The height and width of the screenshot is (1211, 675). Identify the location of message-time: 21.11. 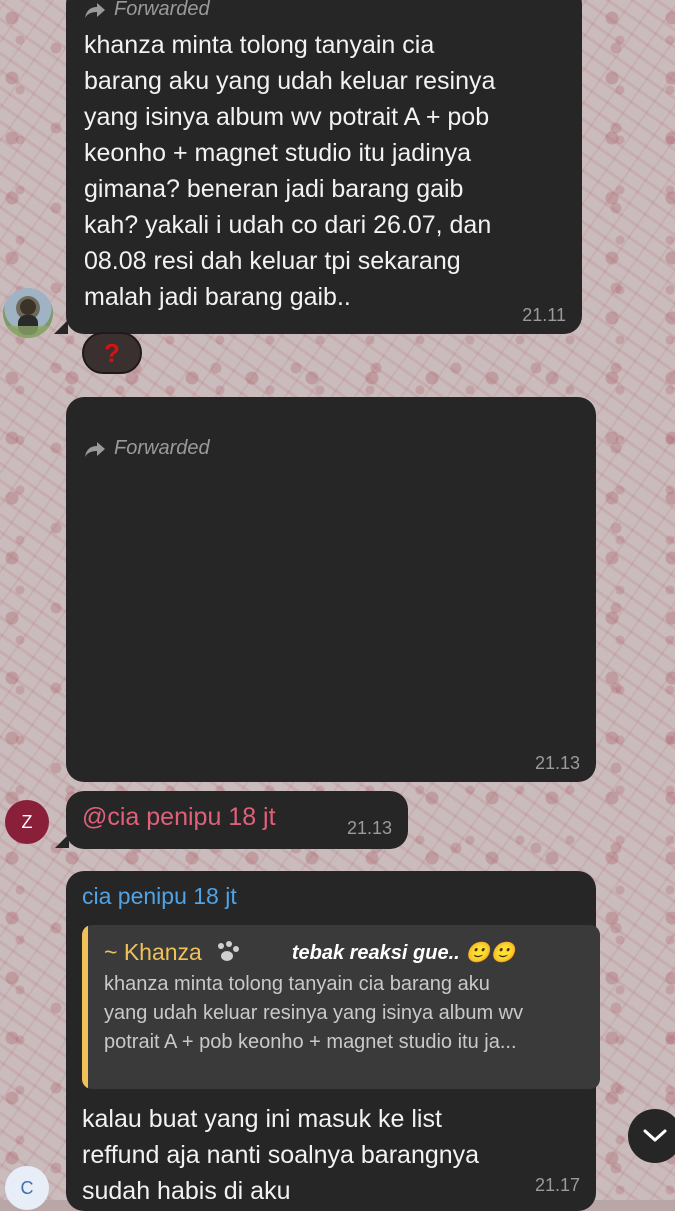
(544, 315).